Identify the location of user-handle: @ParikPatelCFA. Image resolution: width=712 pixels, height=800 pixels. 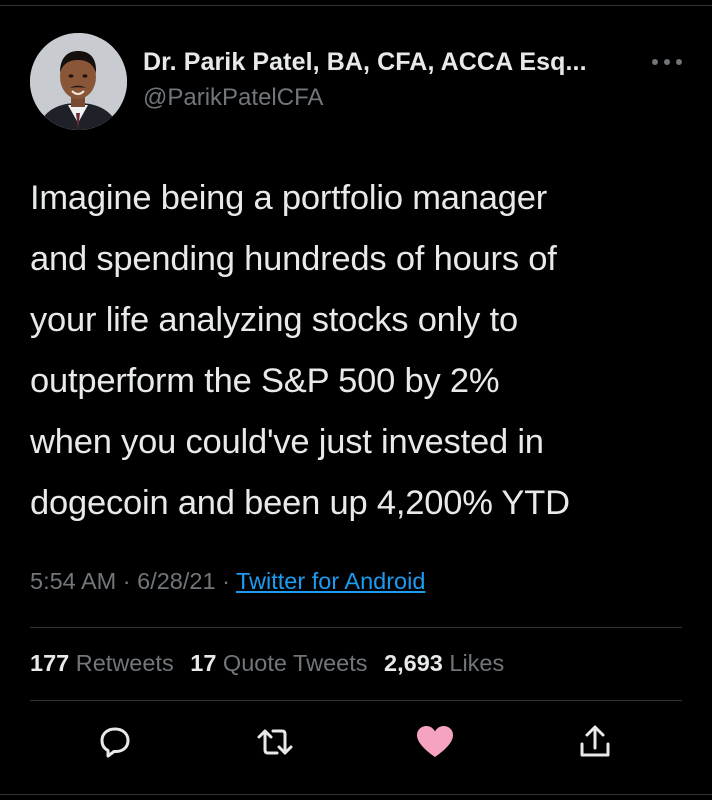
(233, 98).